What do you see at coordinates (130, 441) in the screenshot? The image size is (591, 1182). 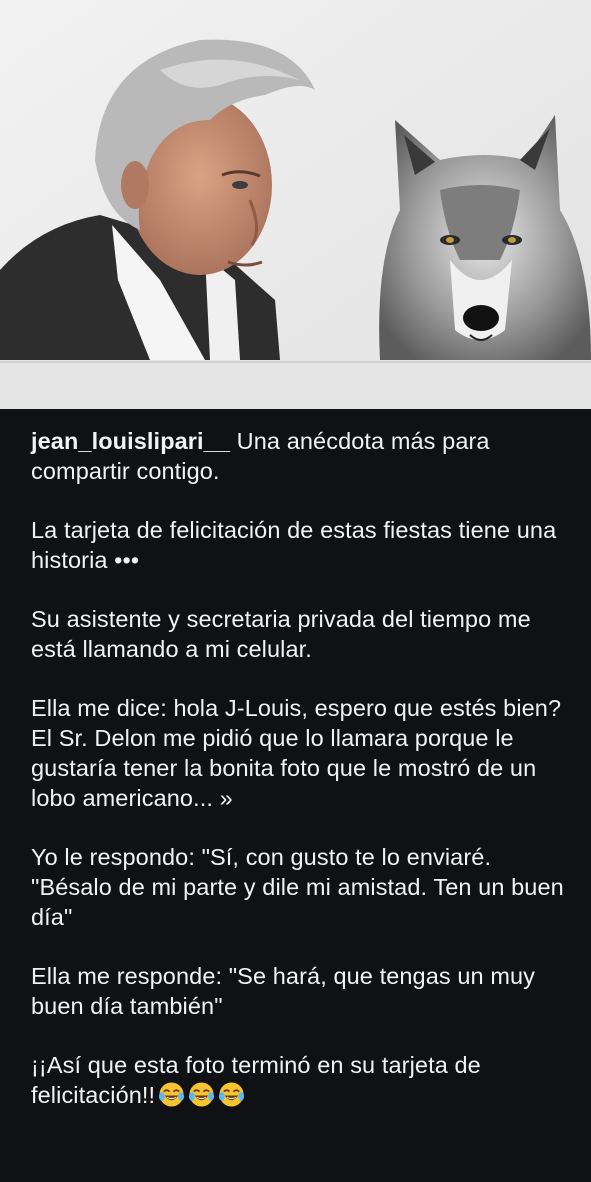 I see `username-link: jean_louislipari__` at bounding box center [130, 441].